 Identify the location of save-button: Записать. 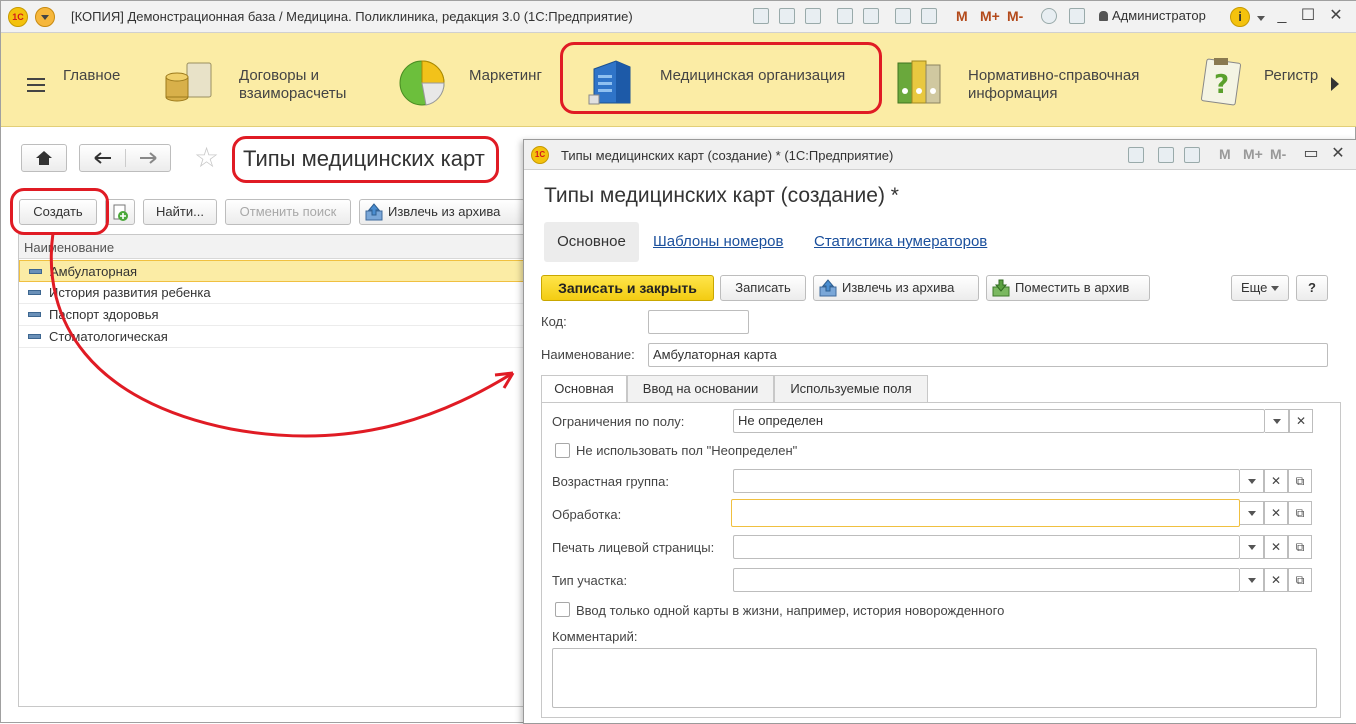
(763, 288).